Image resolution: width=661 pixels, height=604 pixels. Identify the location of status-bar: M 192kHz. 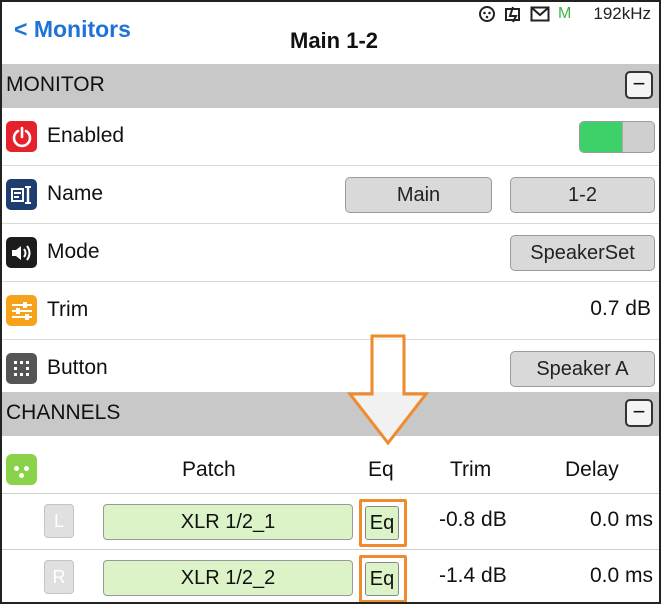
(564, 14).